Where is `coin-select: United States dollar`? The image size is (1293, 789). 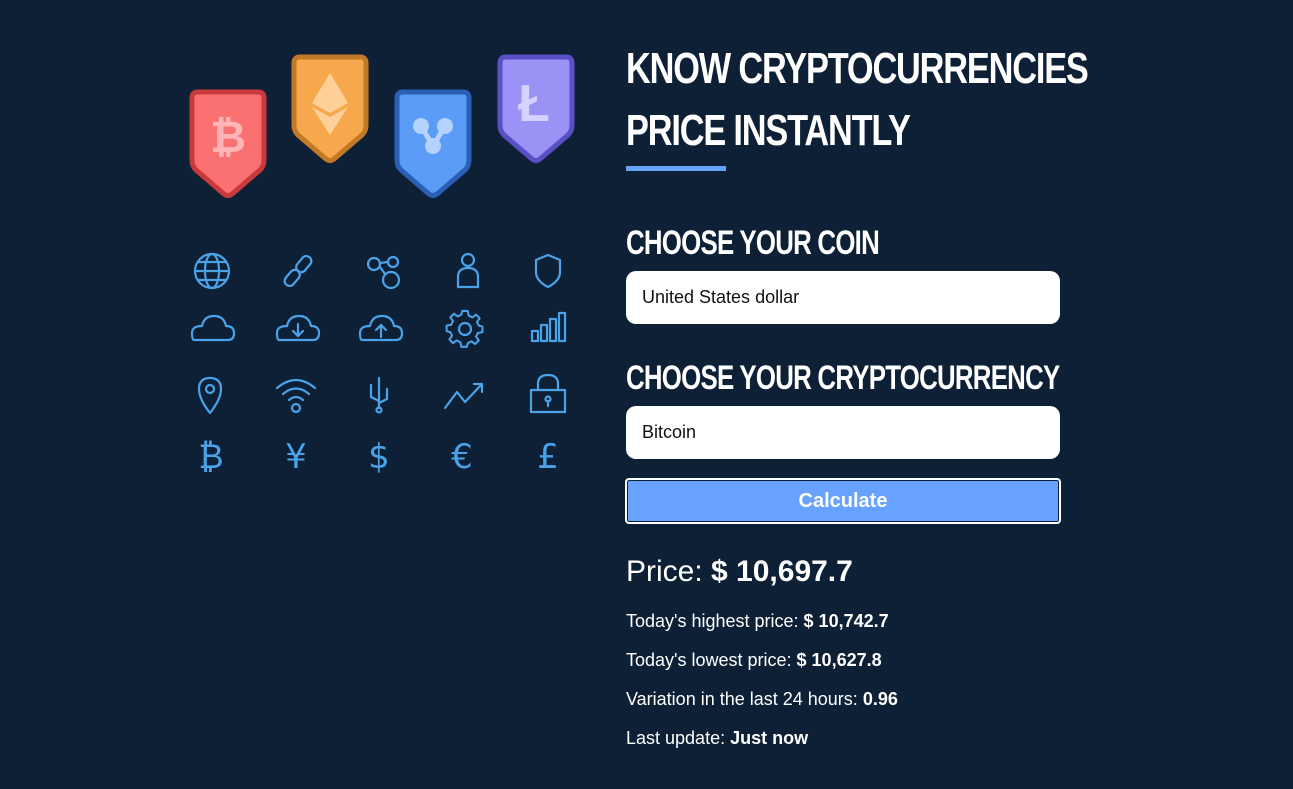 coin-select: United States dollar is located at coordinates (843, 297).